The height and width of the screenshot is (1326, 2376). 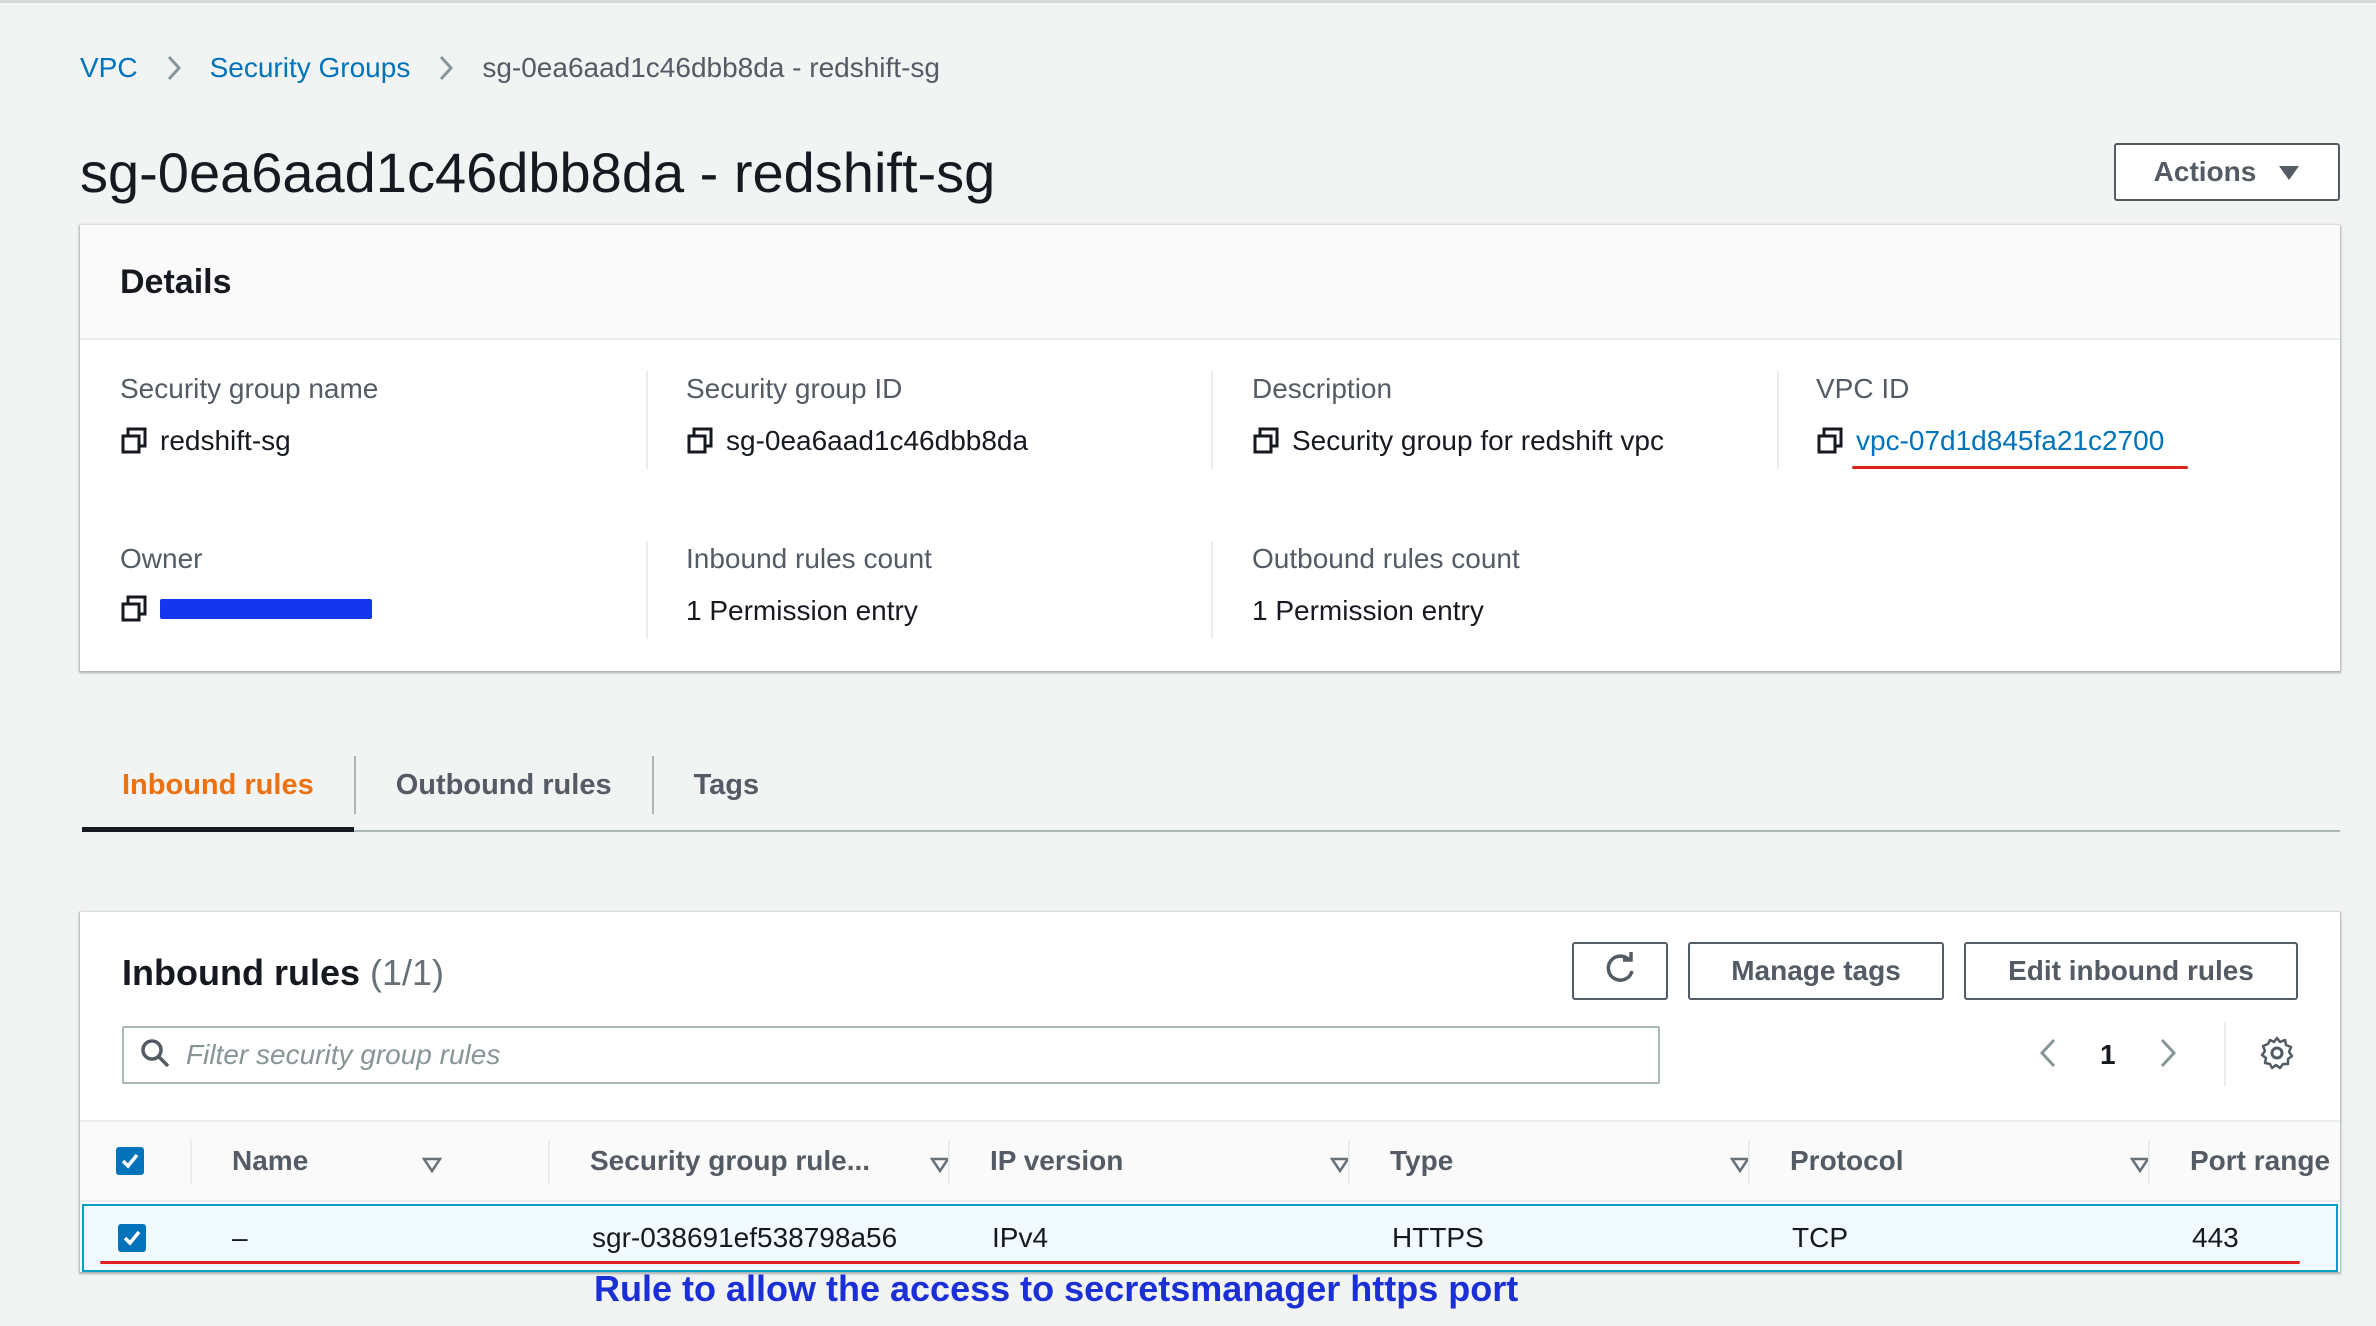 I want to click on field-security-group-name: Security group name redshift-sg, so click(x=249, y=415).